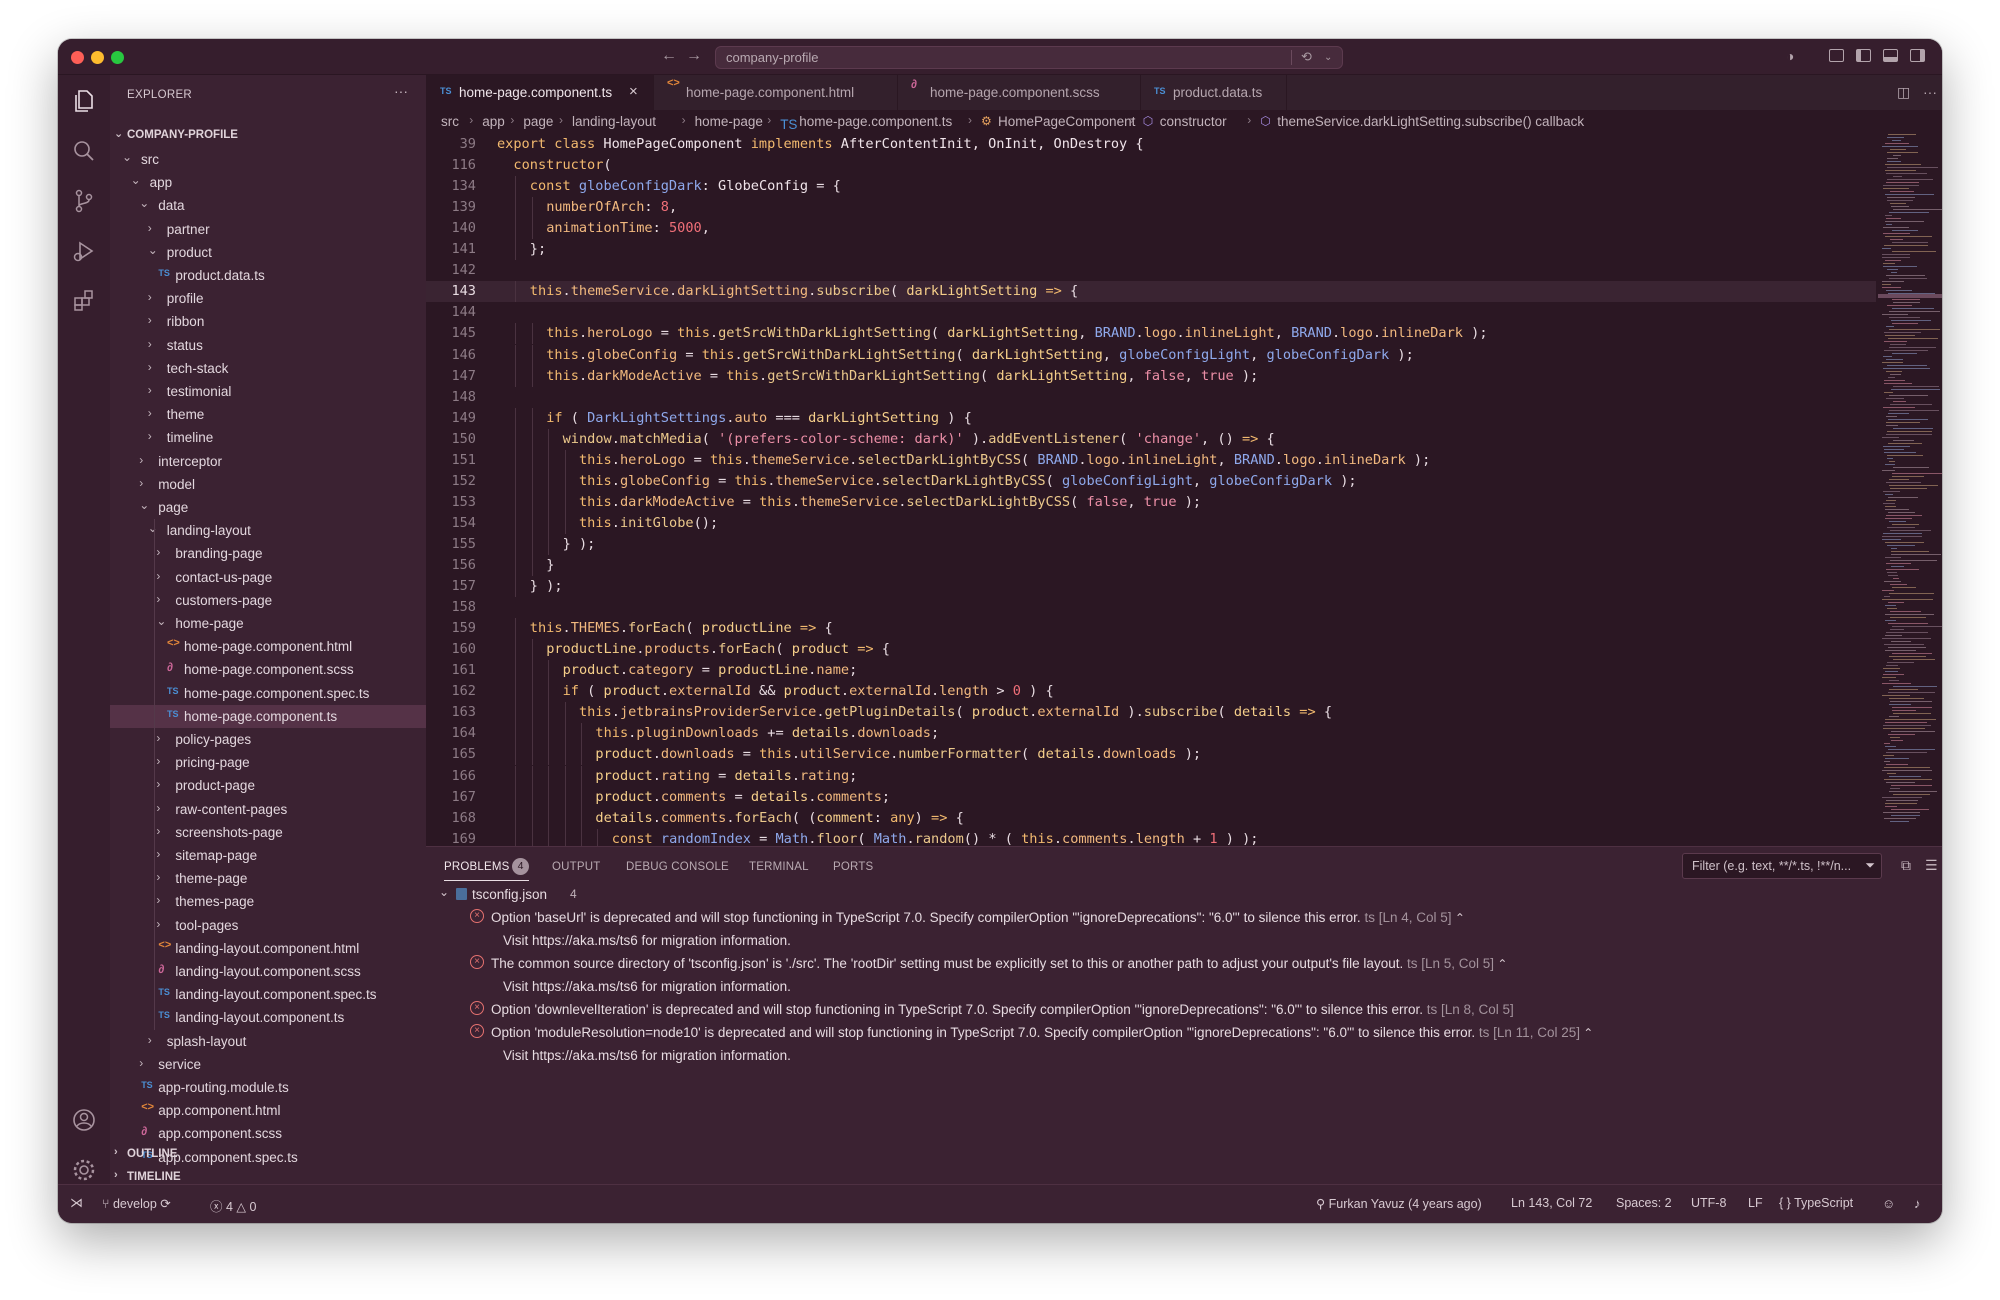 The image size is (2000, 1300). I want to click on tree-item-interceptor: › interceptor, so click(268, 461).